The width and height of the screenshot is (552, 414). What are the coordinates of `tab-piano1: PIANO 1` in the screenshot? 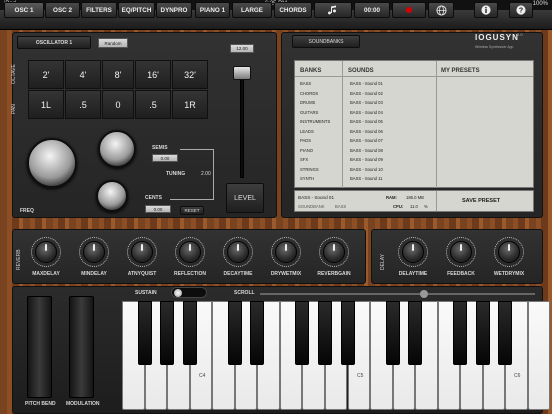 It's located at (212, 10).